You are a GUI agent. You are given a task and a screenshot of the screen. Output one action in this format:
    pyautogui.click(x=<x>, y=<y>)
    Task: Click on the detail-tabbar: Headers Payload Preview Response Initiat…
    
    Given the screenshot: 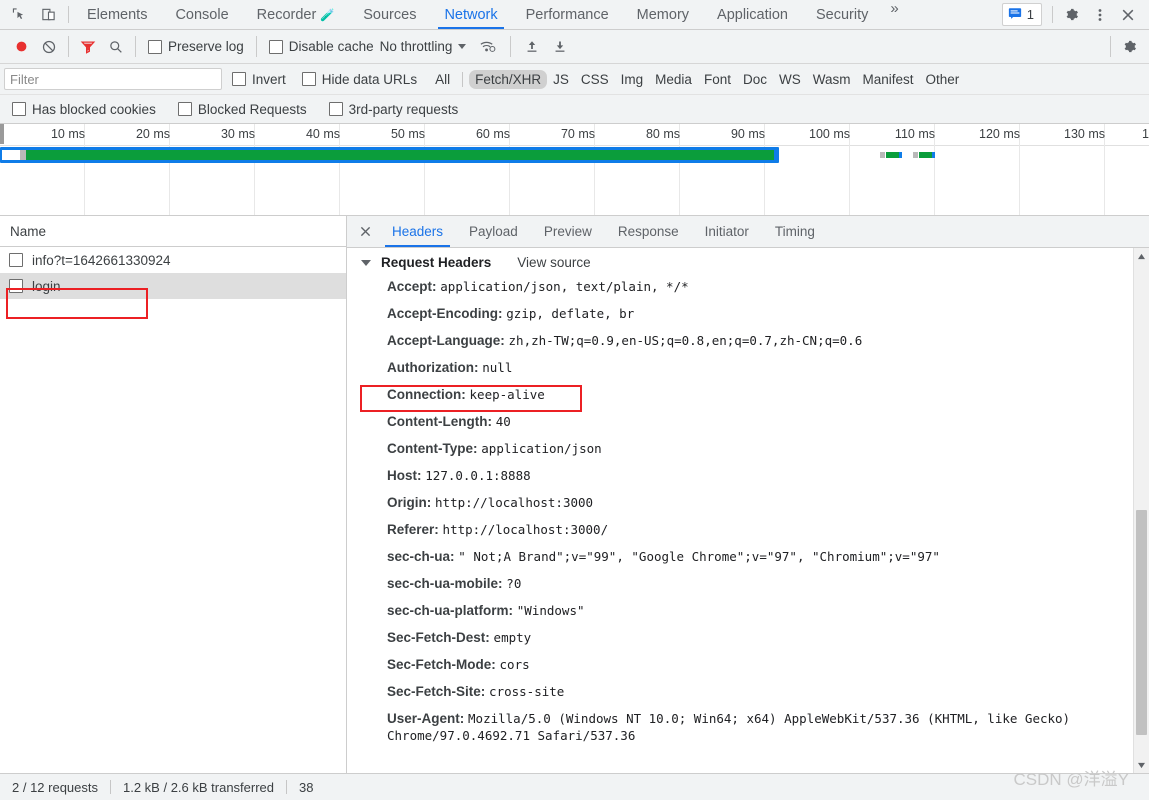 What is the action you would take?
    pyautogui.click(x=748, y=232)
    